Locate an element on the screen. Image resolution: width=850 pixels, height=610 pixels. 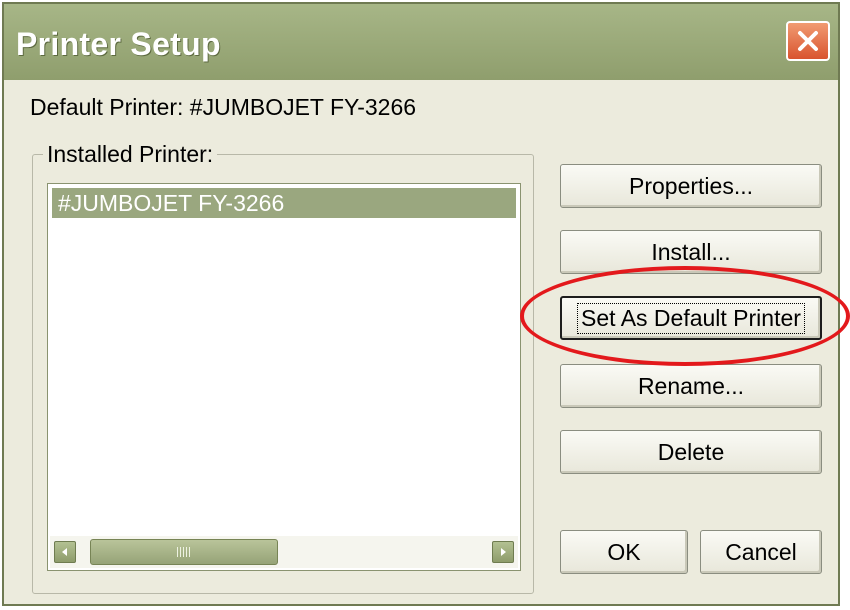
horizontal-scrollbar is located at coordinates (284, 552).